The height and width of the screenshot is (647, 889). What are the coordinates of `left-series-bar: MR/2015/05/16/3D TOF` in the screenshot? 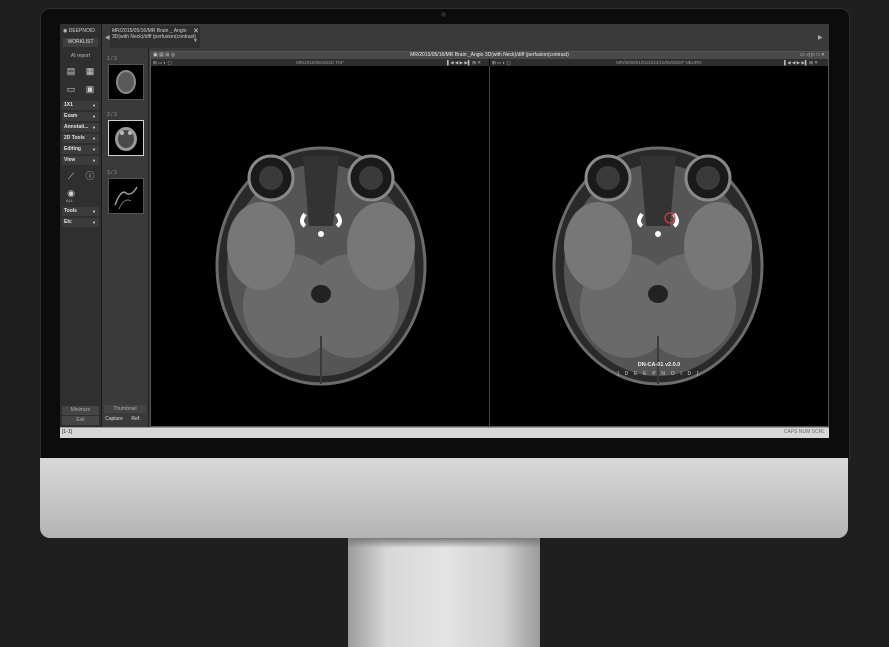 It's located at (320, 62).